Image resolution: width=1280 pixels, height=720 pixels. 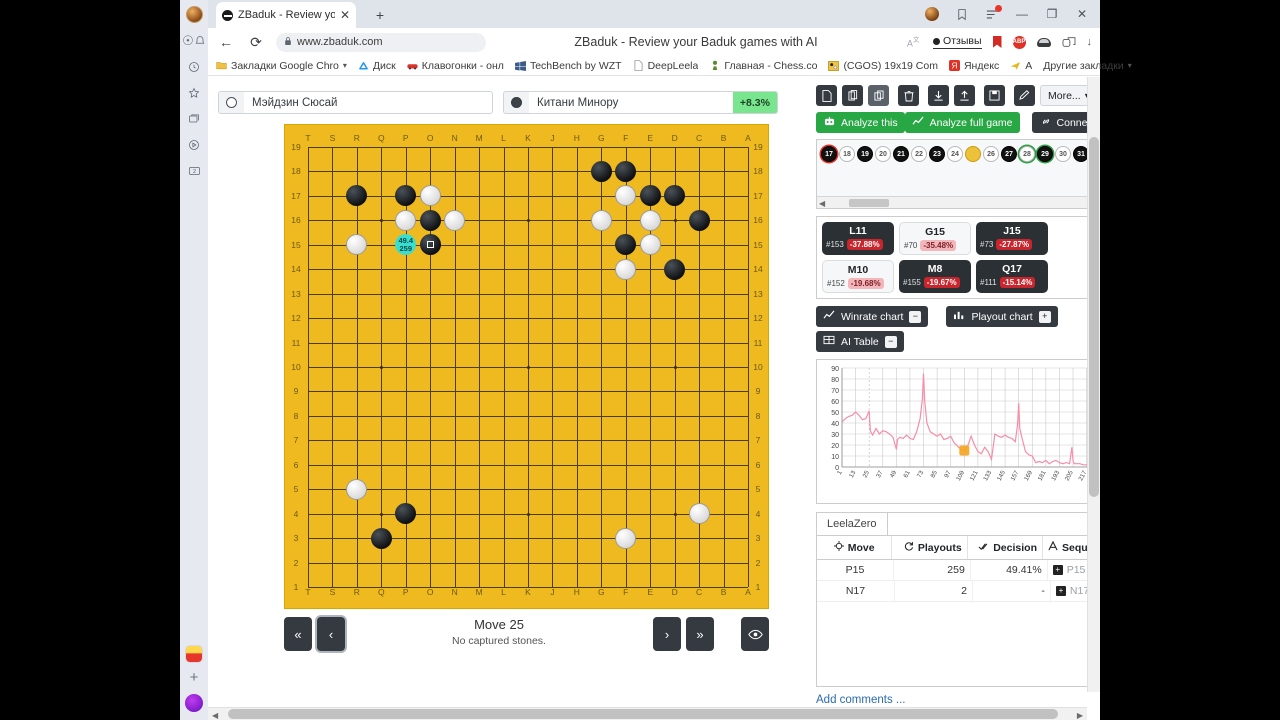 I want to click on close-tab-icon: ✕, so click(x=345, y=15).